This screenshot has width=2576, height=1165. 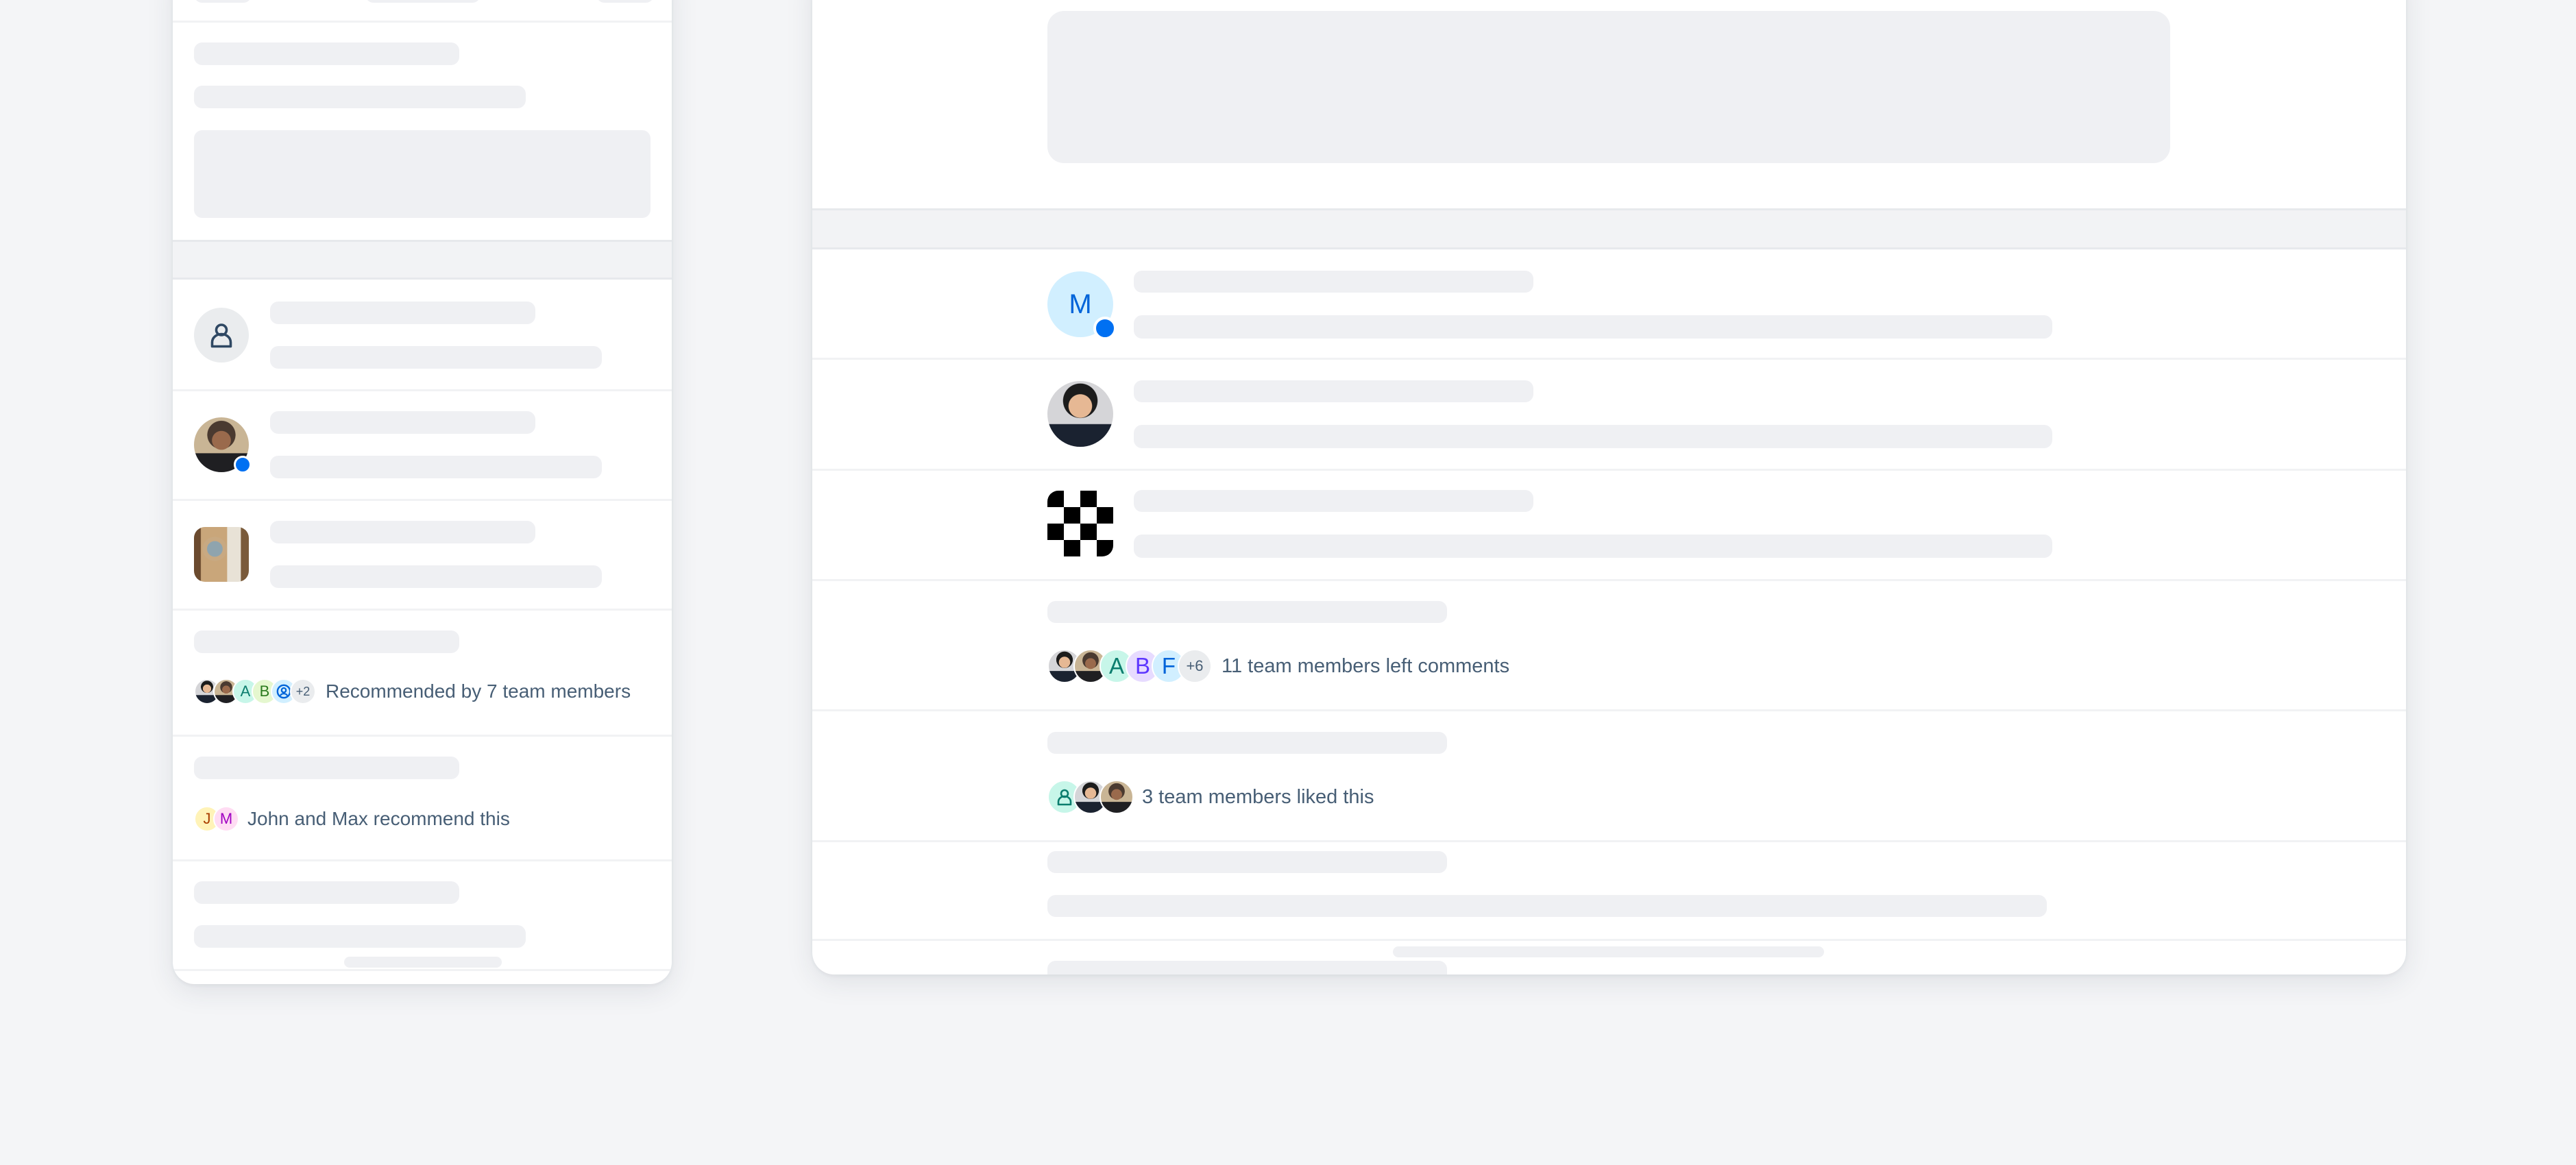 I want to click on person-placeholder-icon, so click(x=221, y=335).